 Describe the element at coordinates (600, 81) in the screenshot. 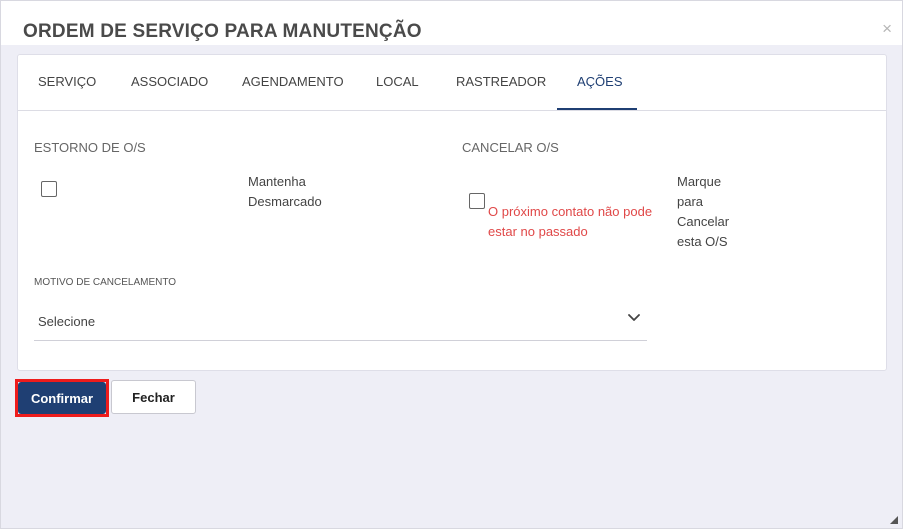

I see `tab-acoes: AÇÕES` at that location.